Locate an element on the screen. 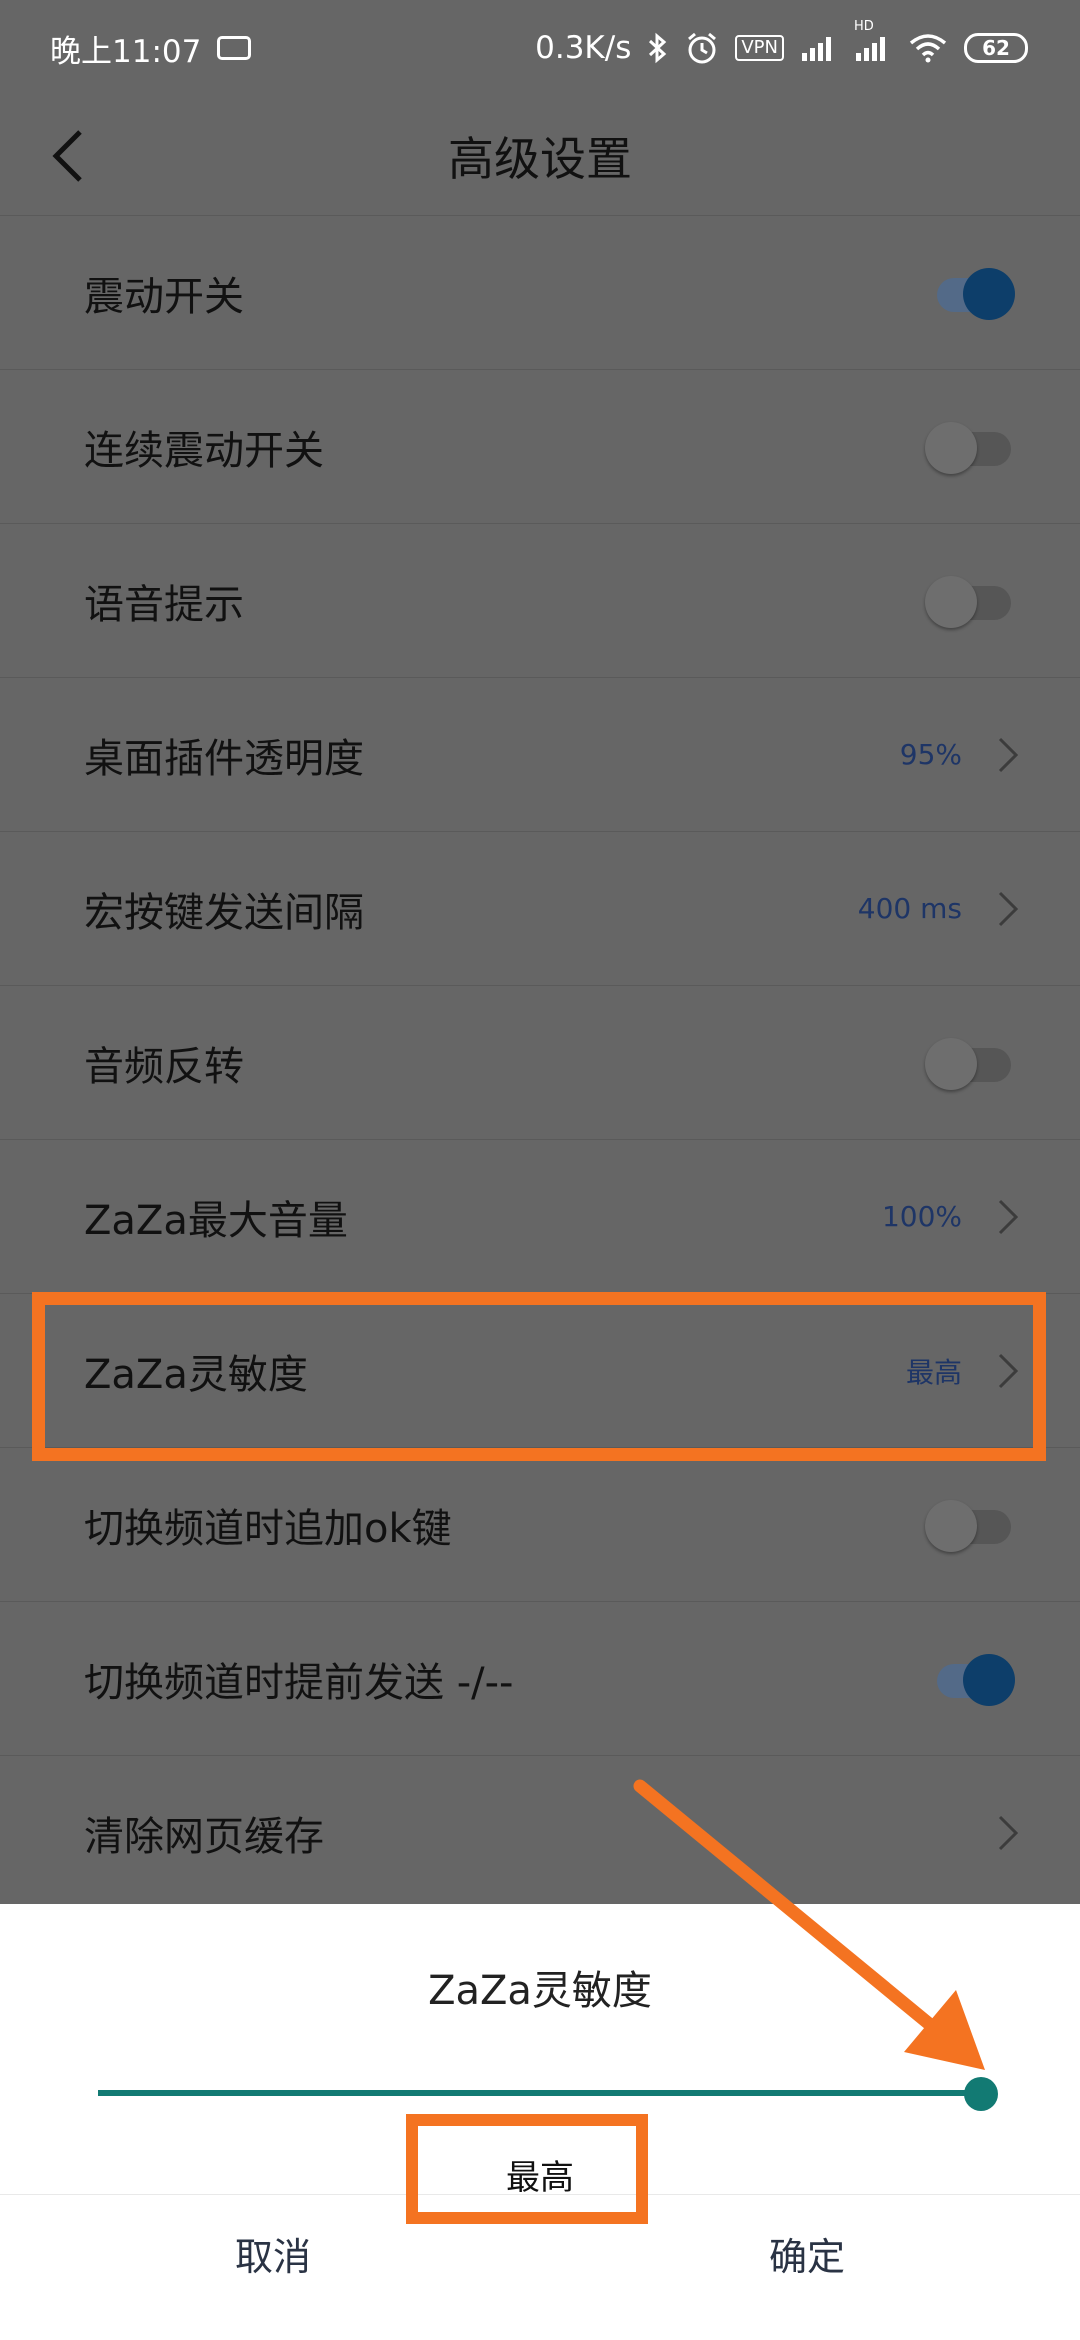 The height and width of the screenshot is (2340, 1080). back-arrow-icon is located at coordinates (67, 156).